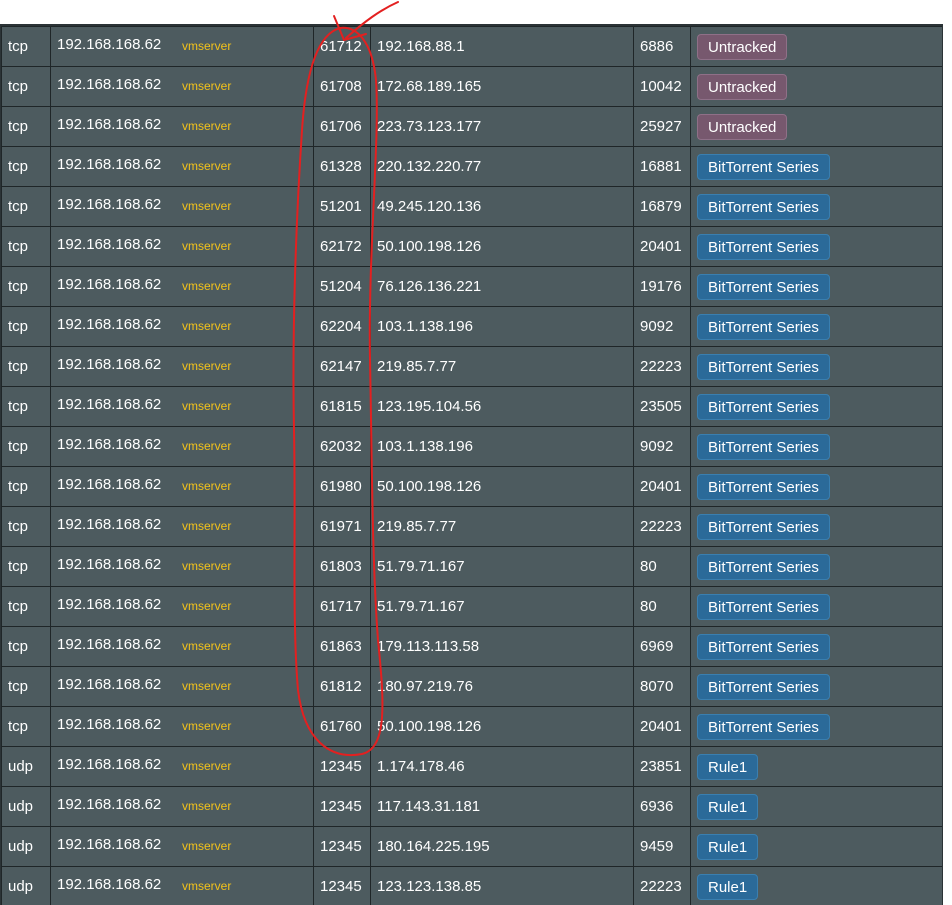 The width and height of the screenshot is (952, 905). Describe the element at coordinates (26, 766) in the screenshot. I see `protocol-cell: udp` at that location.